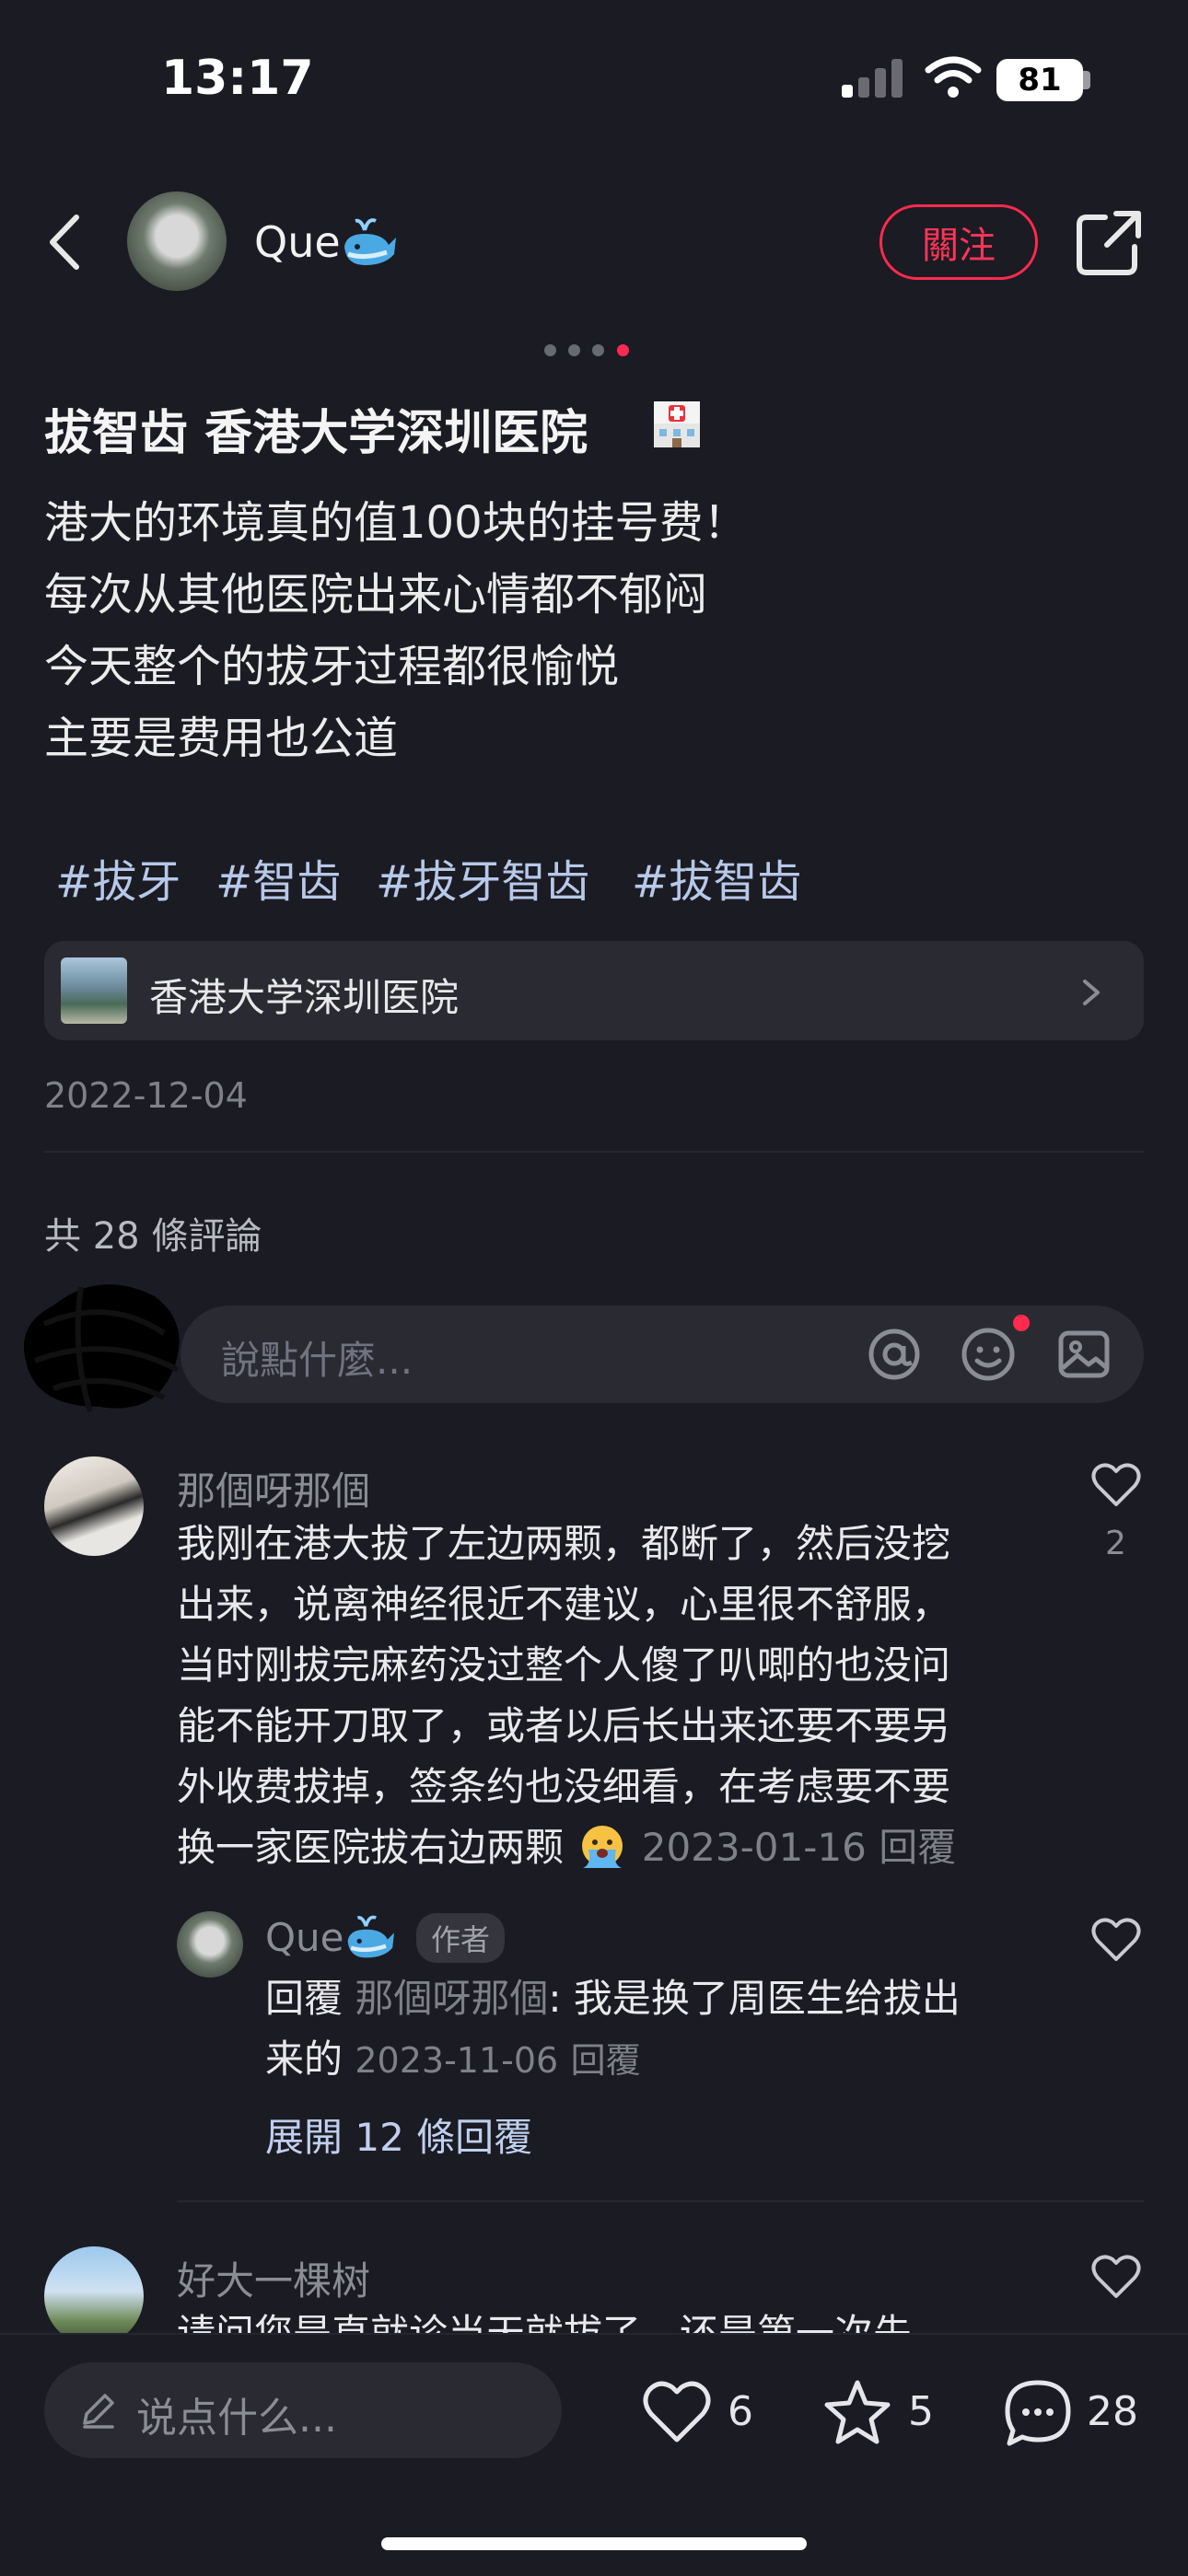 Image resolution: width=1188 pixels, height=2576 pixels. Describe the element at coordinates (451, 1998) in the screenshot. I see `reply-target: 那個呀那個` at that location.